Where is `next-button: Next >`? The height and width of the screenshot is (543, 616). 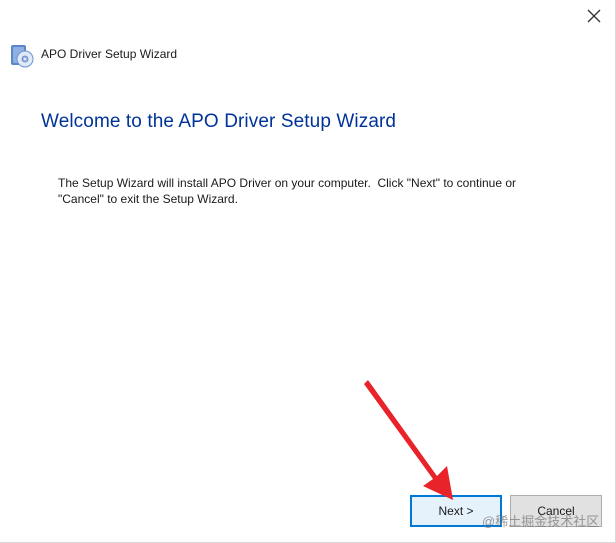
next-button: Next > is located at coordinates (456, 511).